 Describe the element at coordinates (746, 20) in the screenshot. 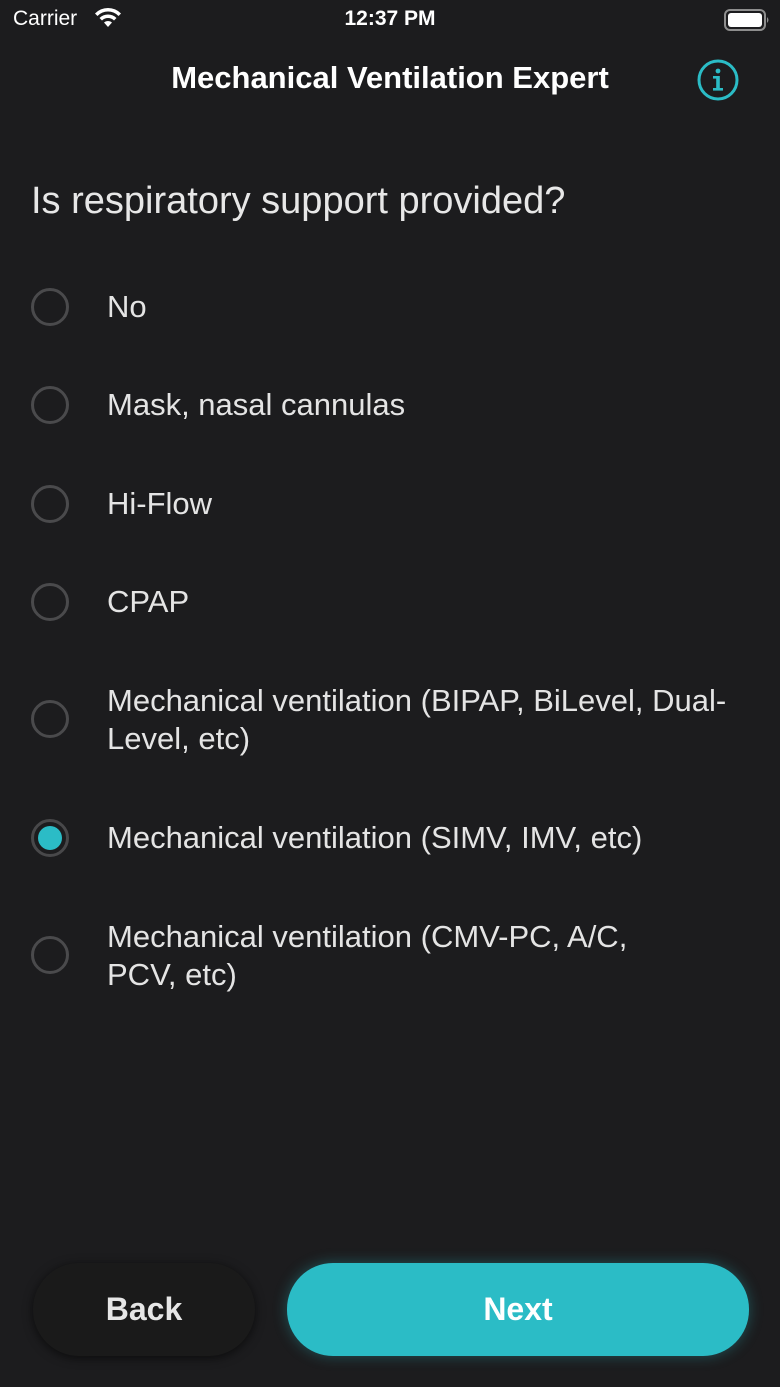

I see `battery-icon` at that location.